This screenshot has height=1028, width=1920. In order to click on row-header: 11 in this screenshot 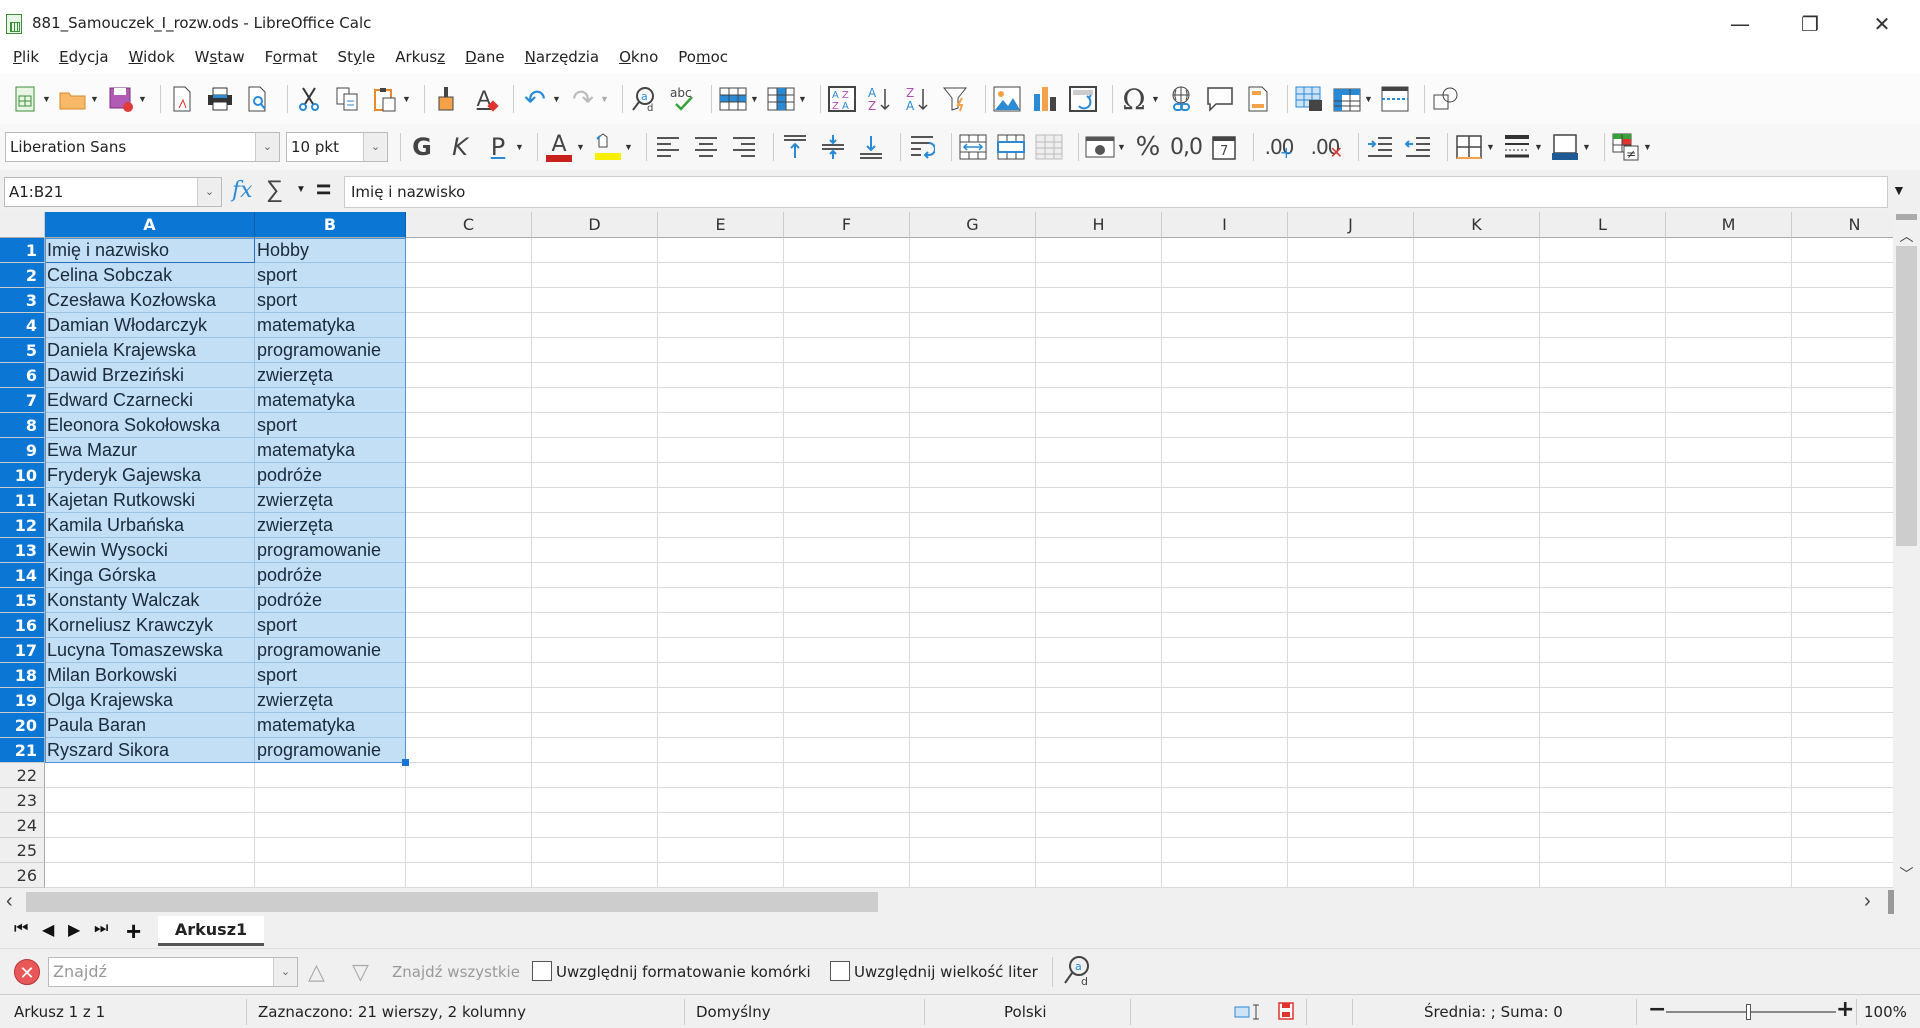, I will do `click(22, 500)`.